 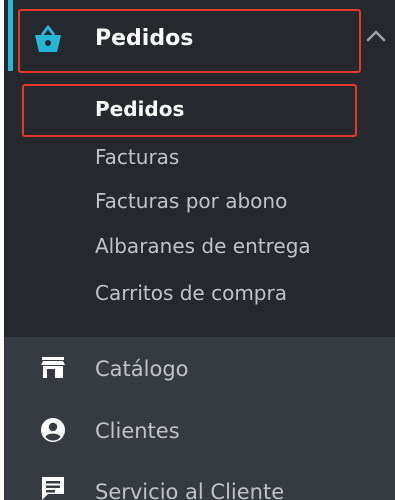 I want to click on store-icon, so click(x=53, y=367).